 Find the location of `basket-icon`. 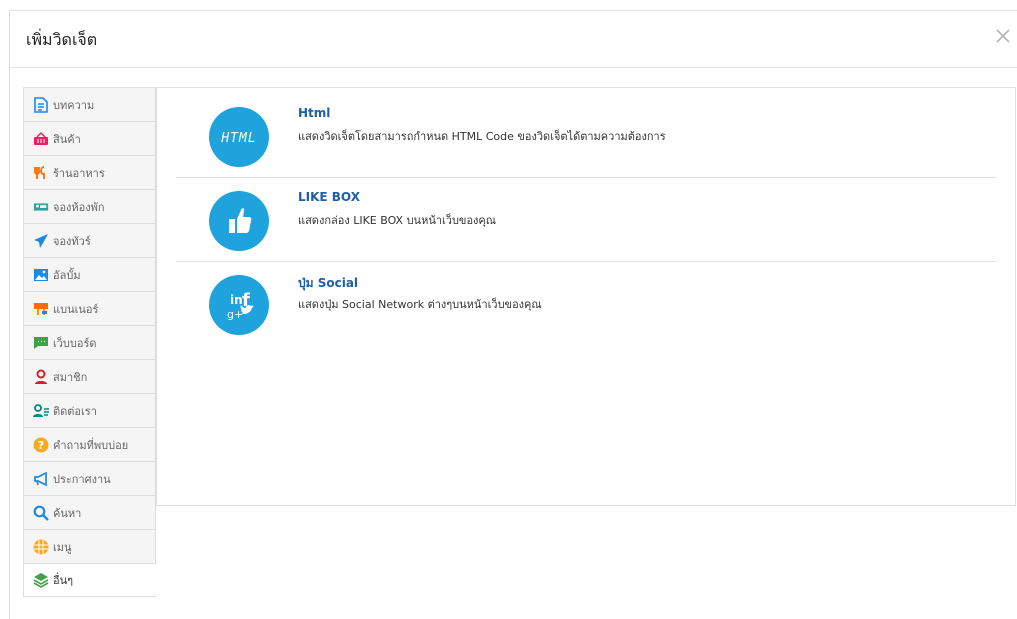

basket-icon is located at coordinates (41, 139).